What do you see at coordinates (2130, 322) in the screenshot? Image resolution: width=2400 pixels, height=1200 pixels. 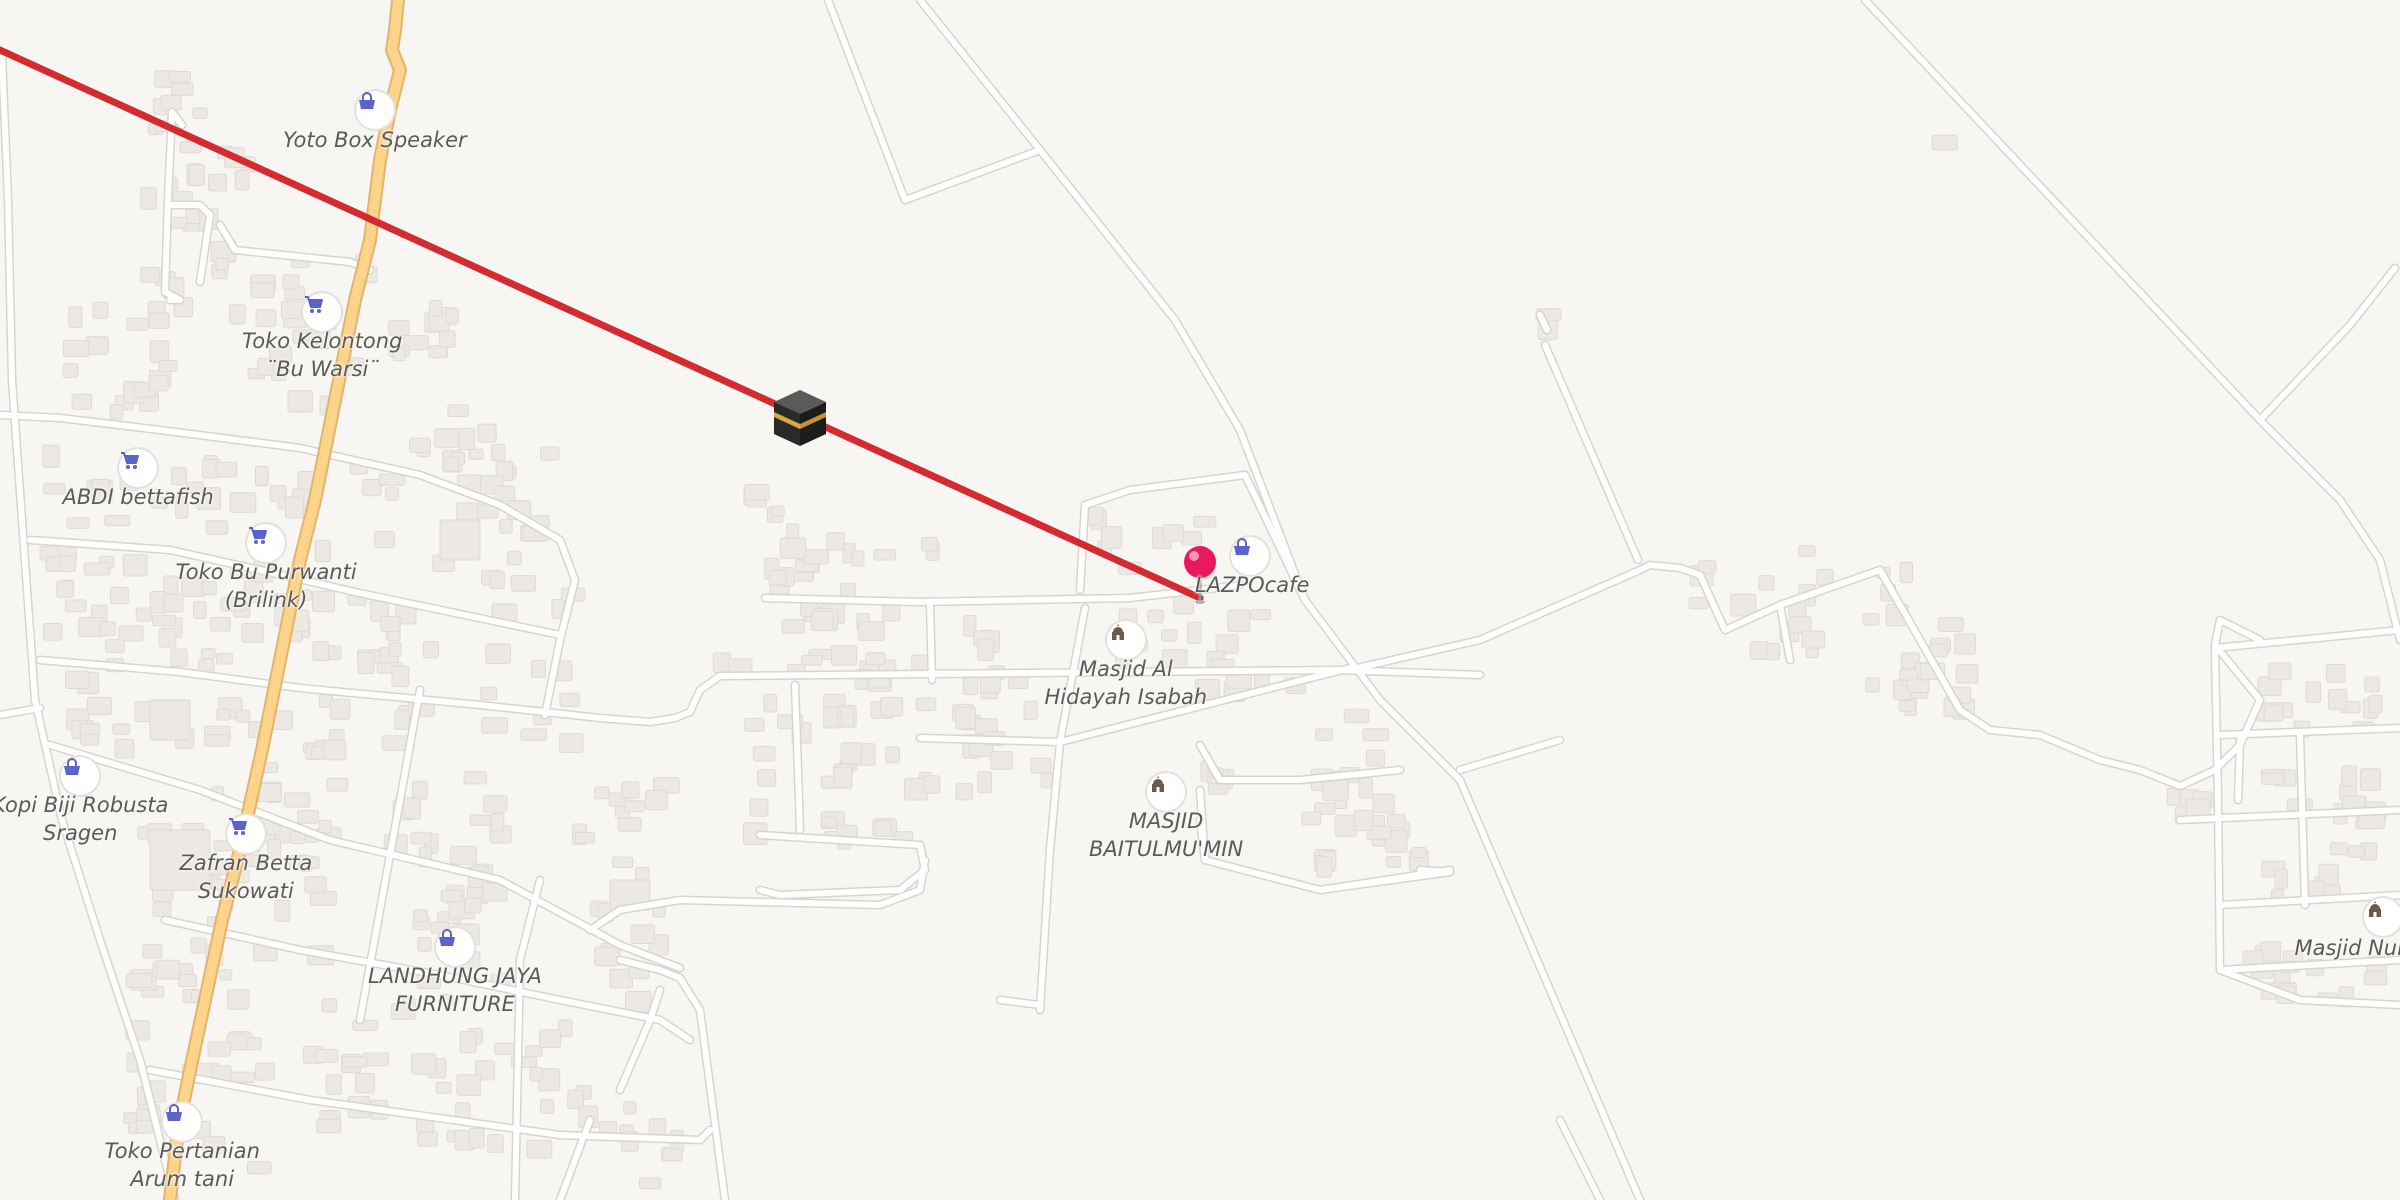 I see `road-casing` at bounding box center [2130, 322].